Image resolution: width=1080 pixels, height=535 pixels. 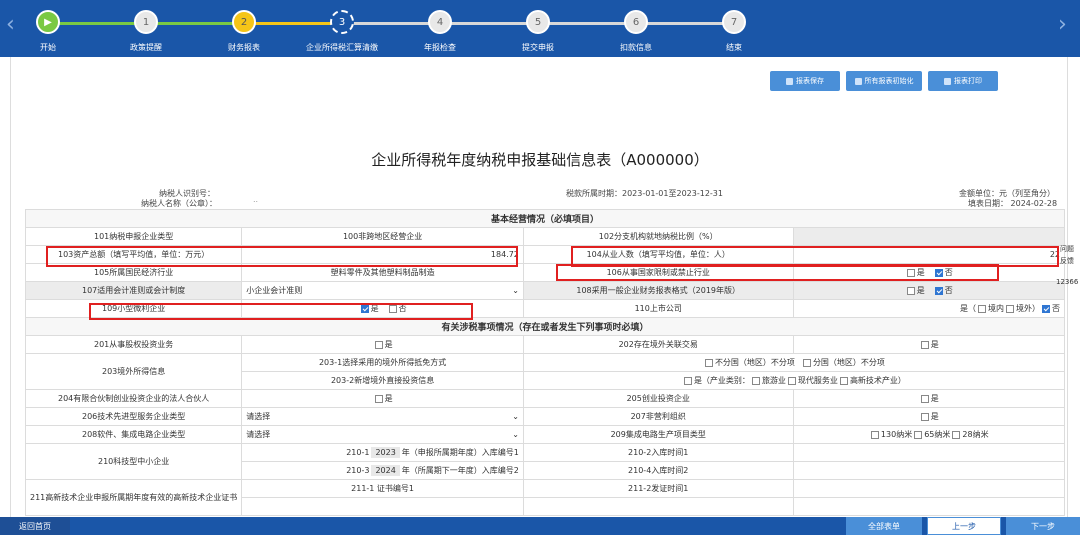 What do you see at coordinates (734, 31) in the screenshot?
I see `step-end: 7 结束` at bounding box center [734, 31].